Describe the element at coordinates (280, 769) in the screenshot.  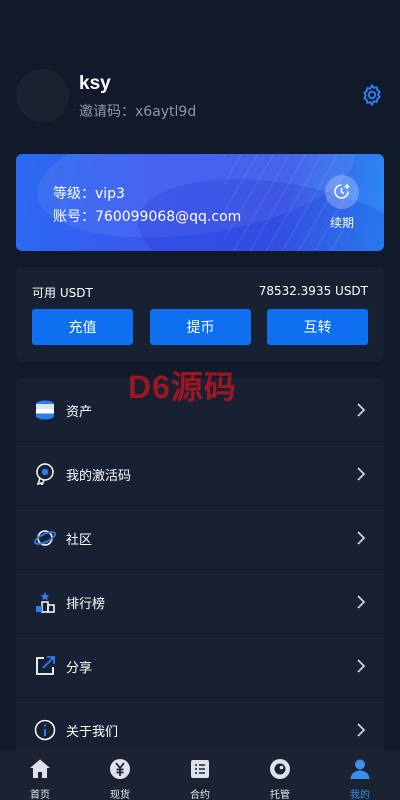
I see `camera-lens-icon` at that location.